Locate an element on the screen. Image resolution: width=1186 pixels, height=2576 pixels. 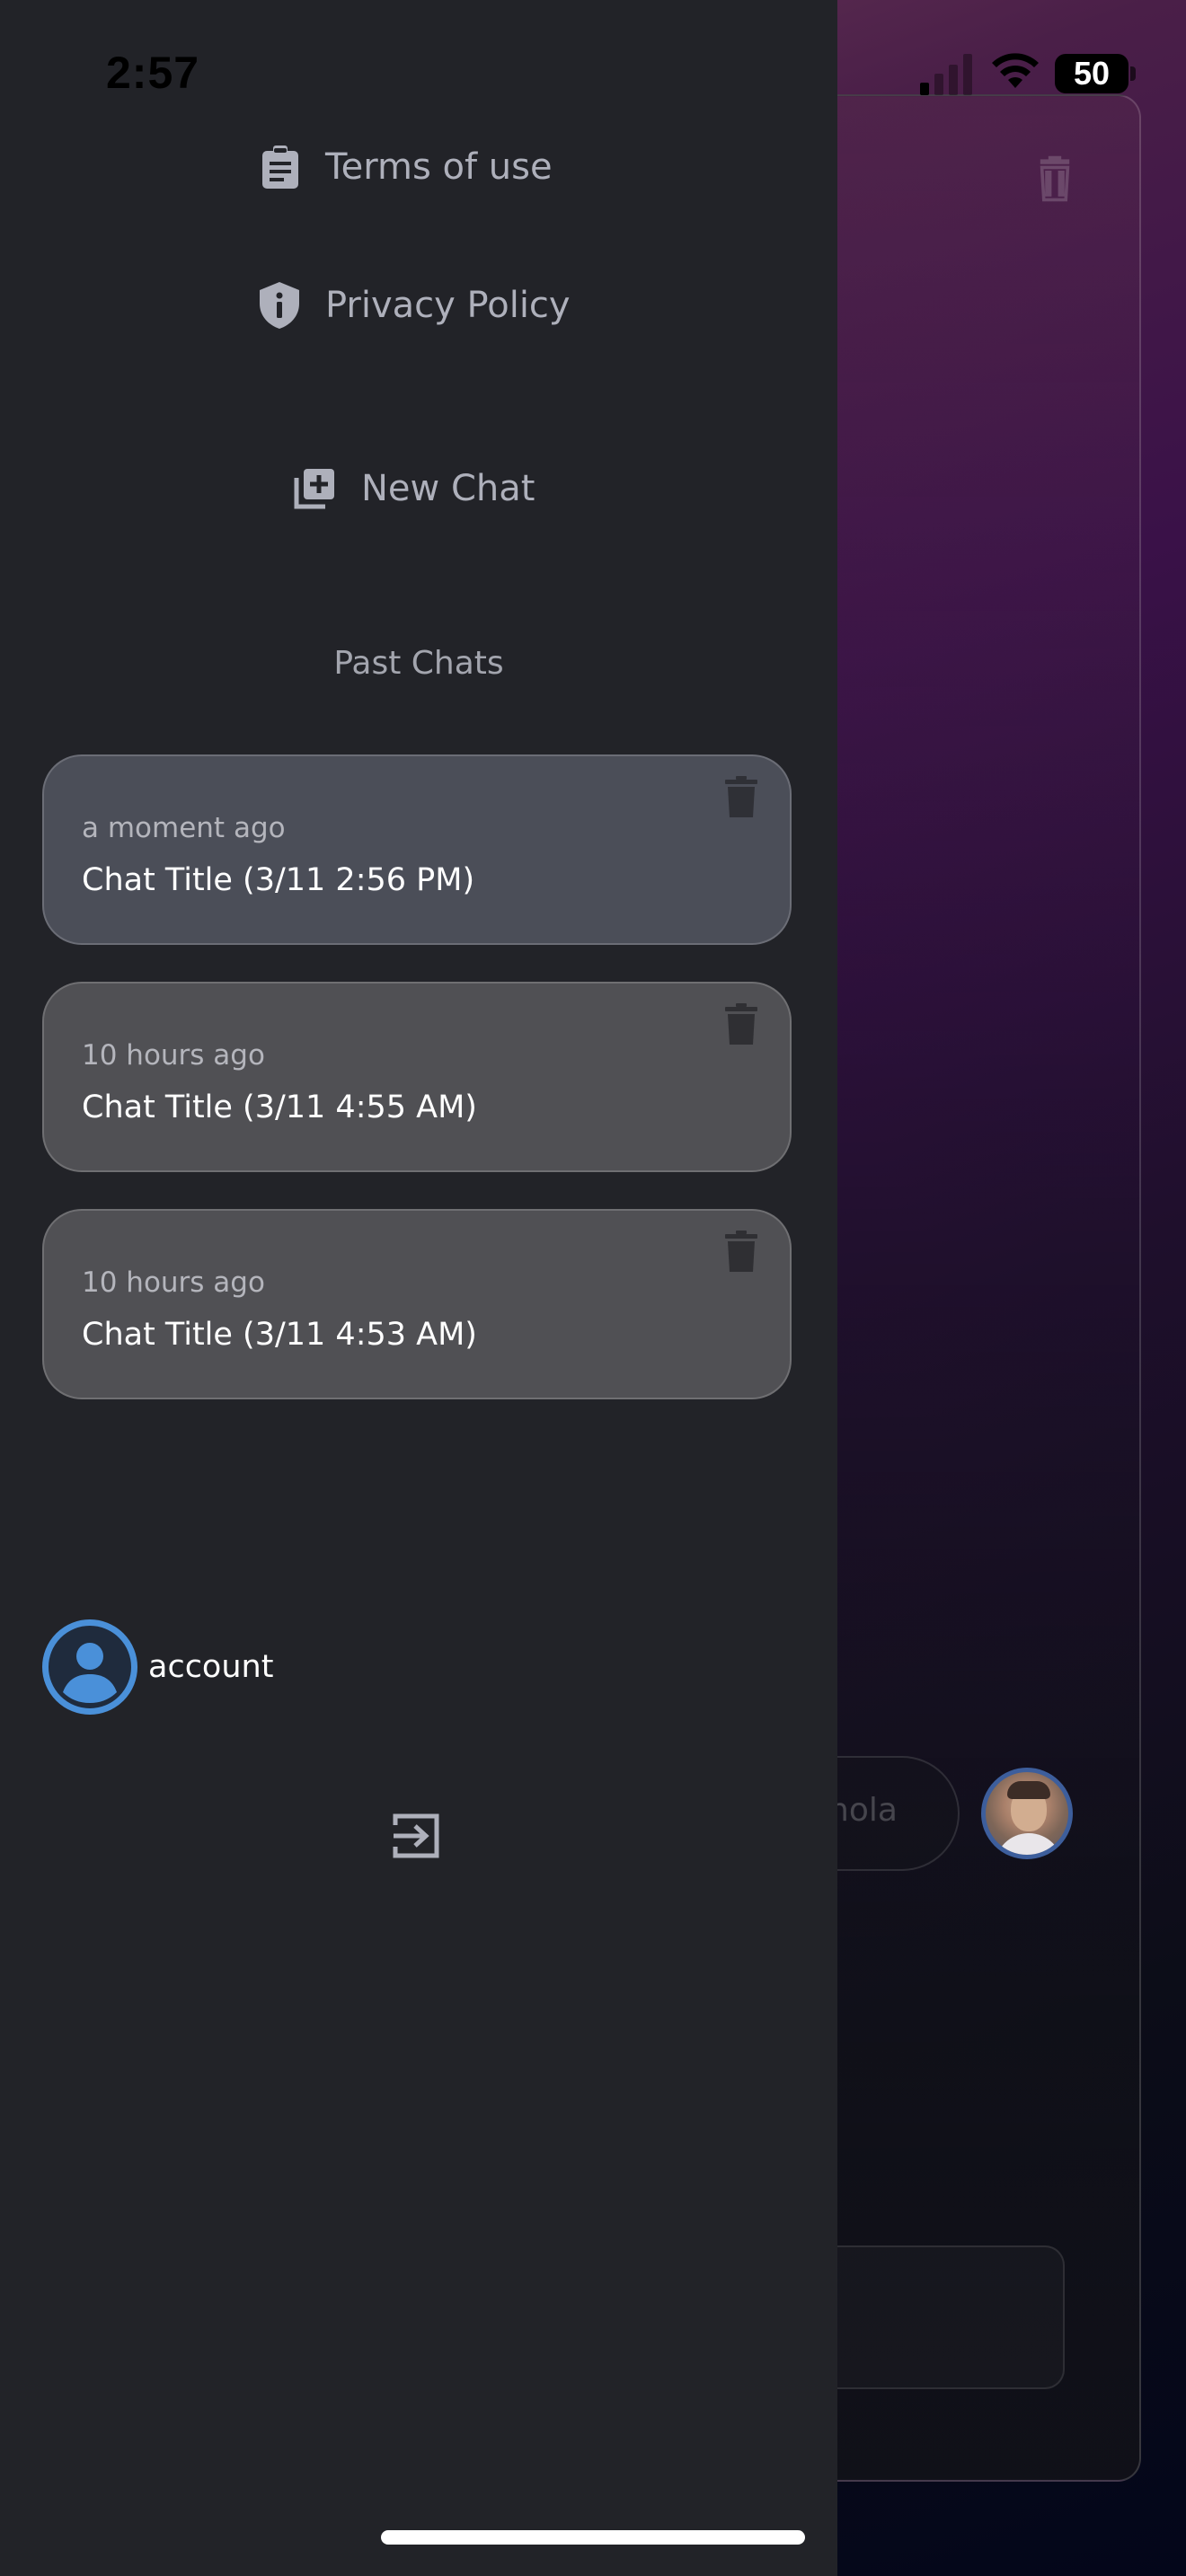
add-chat-icon is located at coordinates (314, 489).